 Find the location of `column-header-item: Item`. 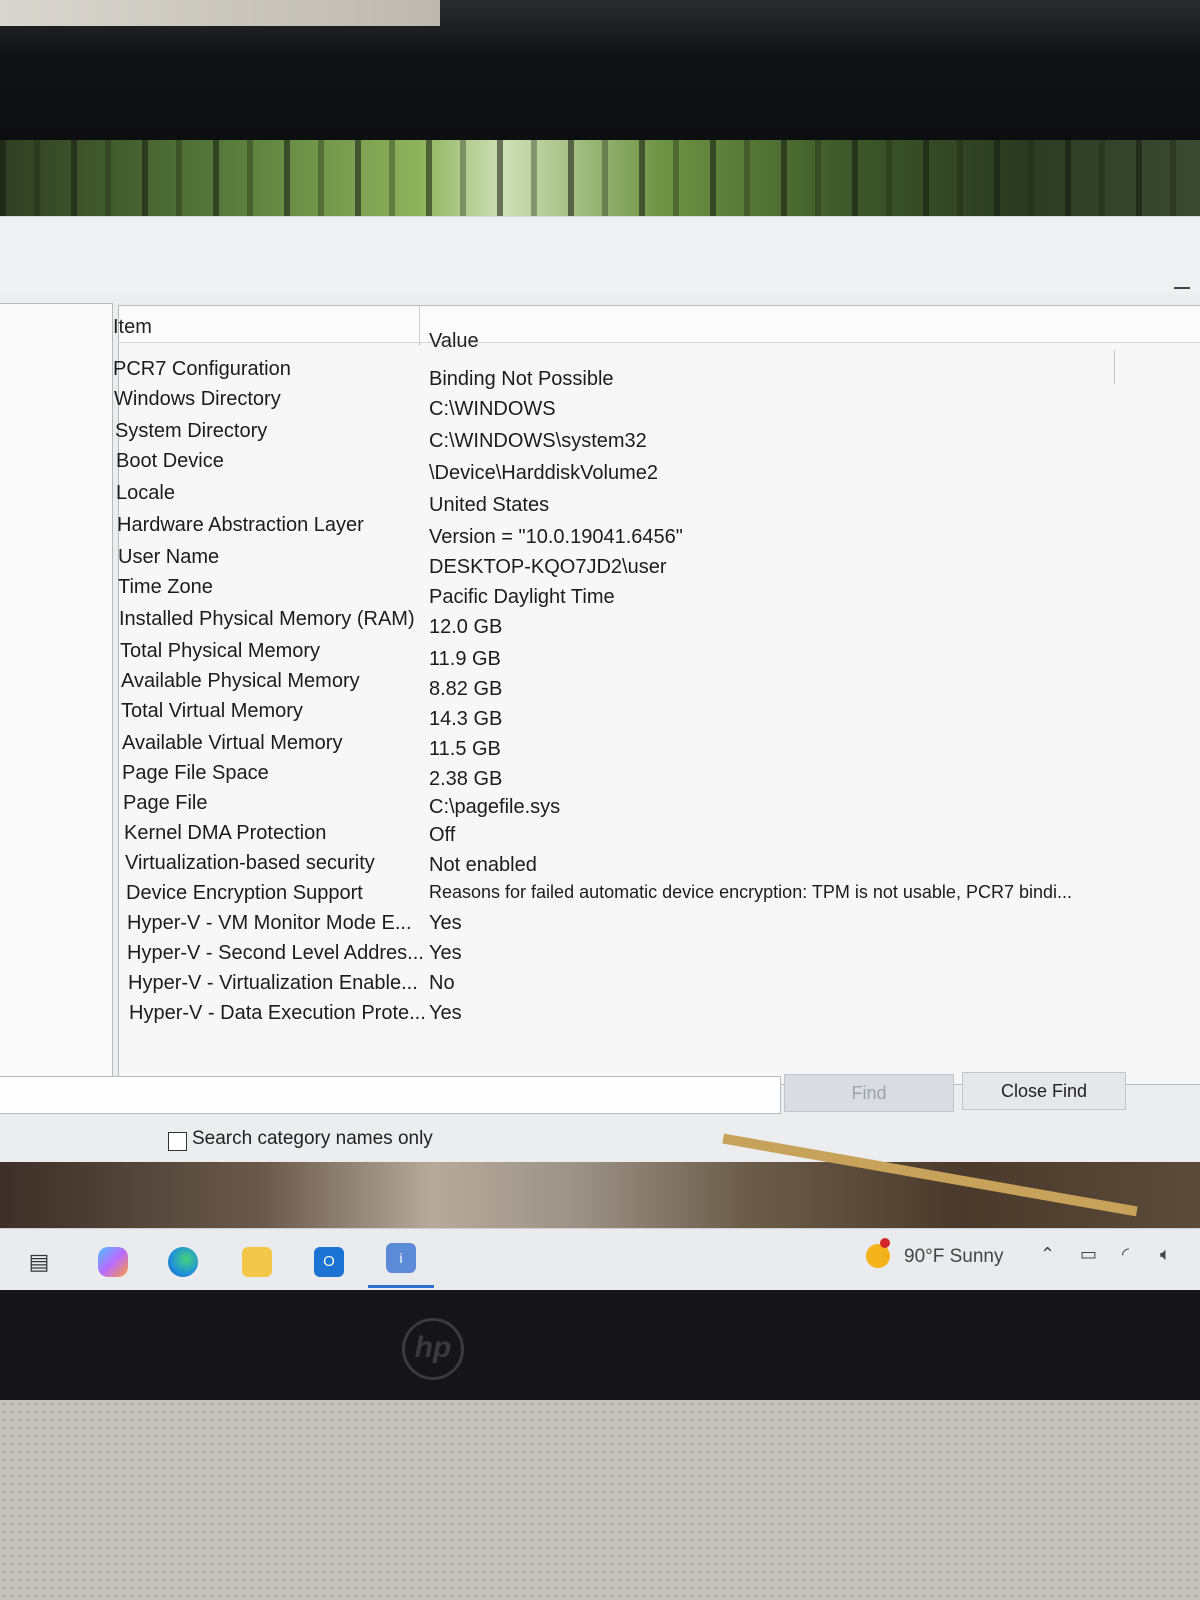

column-header-item: Item is located at coordinates (132, 327).